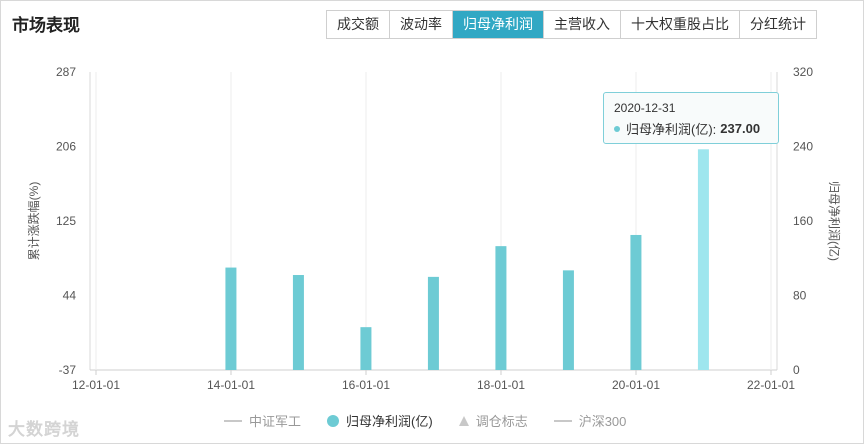 Image resolution: width=864 pixels, height=444 pixels. I want to click on y-left-tick-label: -37, so click(68, 370).